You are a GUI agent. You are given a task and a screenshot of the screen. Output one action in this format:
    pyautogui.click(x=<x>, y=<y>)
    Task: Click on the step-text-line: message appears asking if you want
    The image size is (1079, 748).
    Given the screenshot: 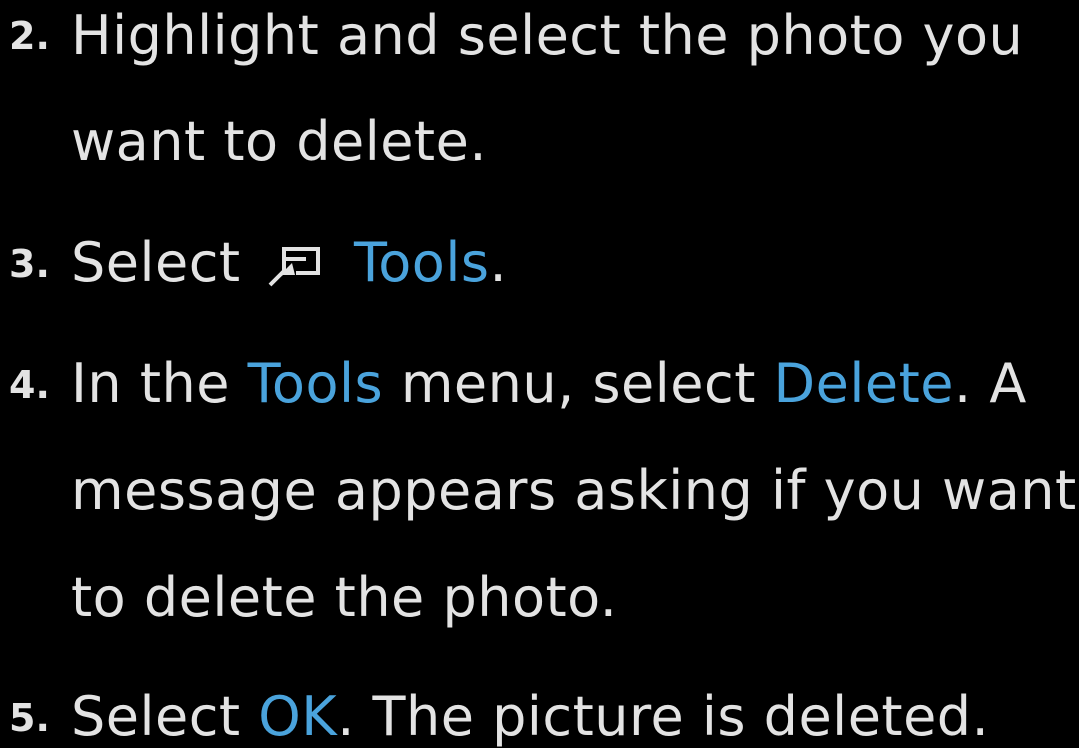 What is the action you would take?
    pyautogui.click(x=574, y=490)
    